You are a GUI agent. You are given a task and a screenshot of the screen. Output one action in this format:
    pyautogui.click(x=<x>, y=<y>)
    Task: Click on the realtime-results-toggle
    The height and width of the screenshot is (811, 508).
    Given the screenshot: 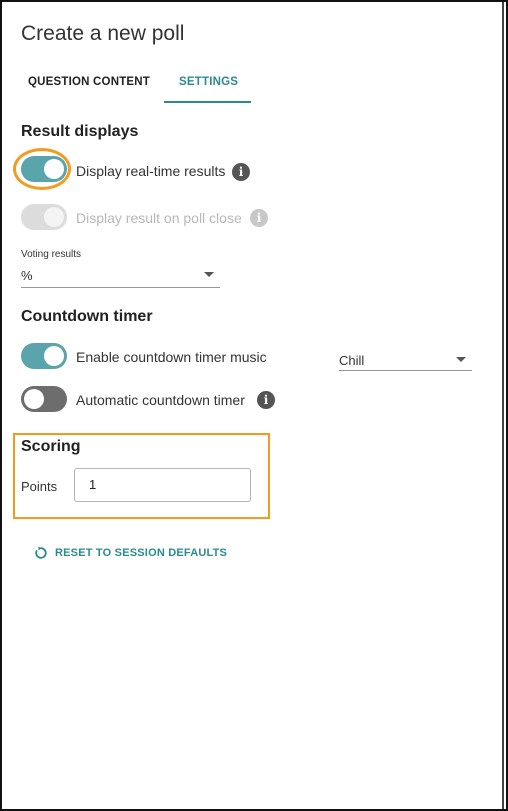 What is the action you would take?
    pyautogui.click(x=44, y=169)
    